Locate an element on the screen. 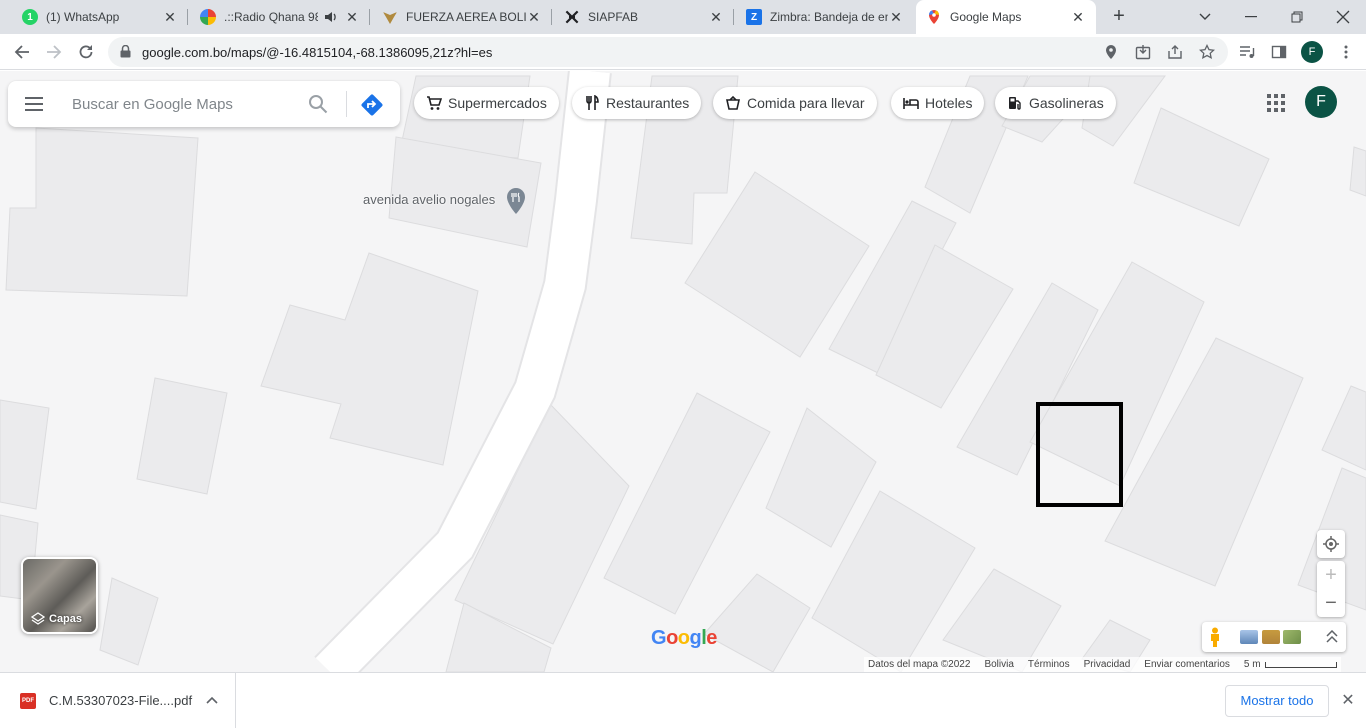 This screenshot has width=1366, height=728. country-link: Bolivia is located at coordinates (998, 664).